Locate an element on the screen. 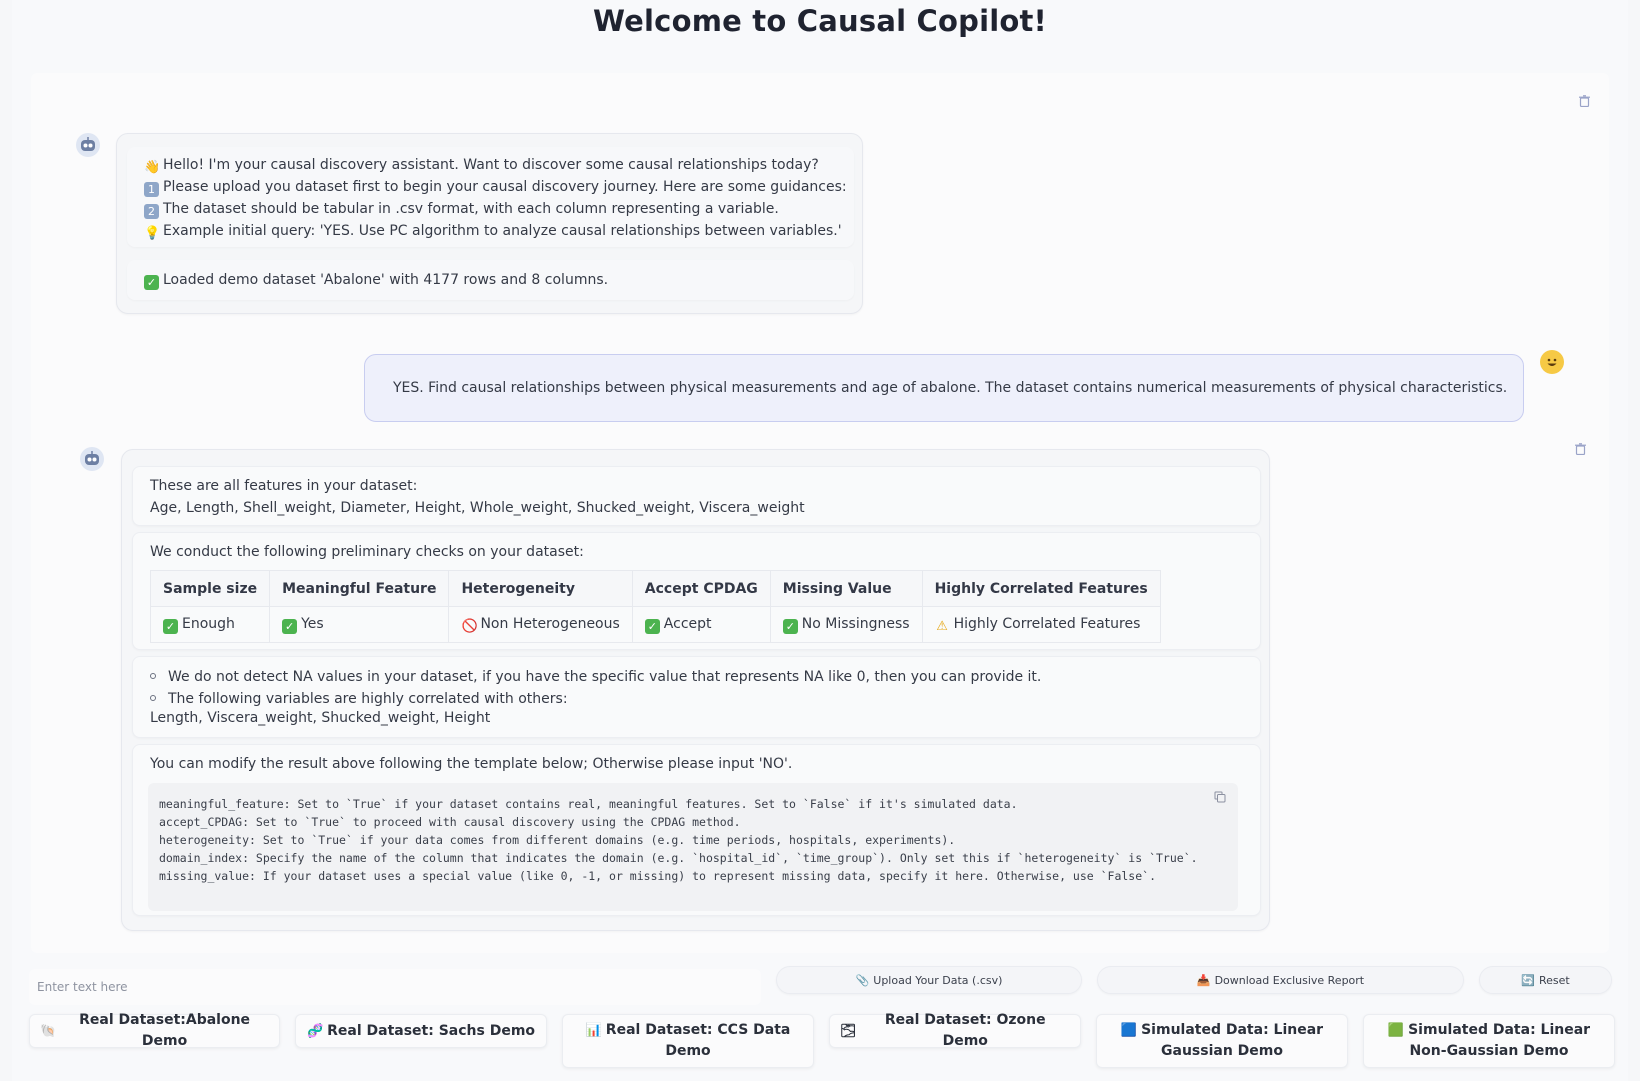  demo-button-sachs: 🧬 Real Dataset: Sachs Demo is located at coordinates (421, 1031).